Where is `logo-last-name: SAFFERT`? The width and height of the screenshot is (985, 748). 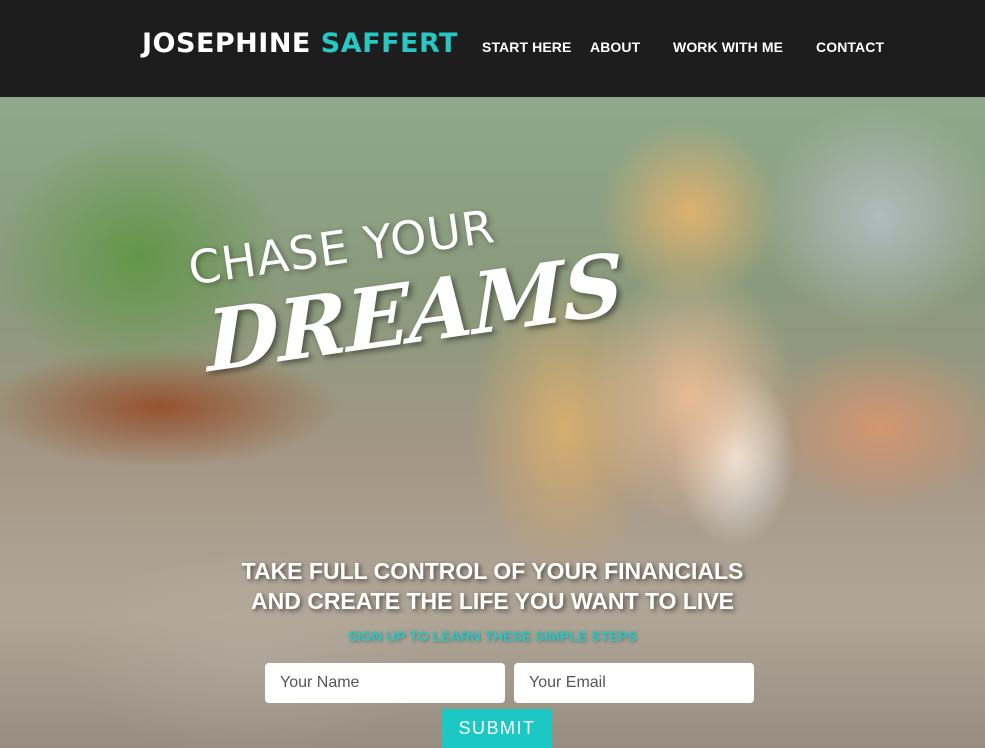 logo-last-name: SAFFERT is located at coordinates (389, 43).